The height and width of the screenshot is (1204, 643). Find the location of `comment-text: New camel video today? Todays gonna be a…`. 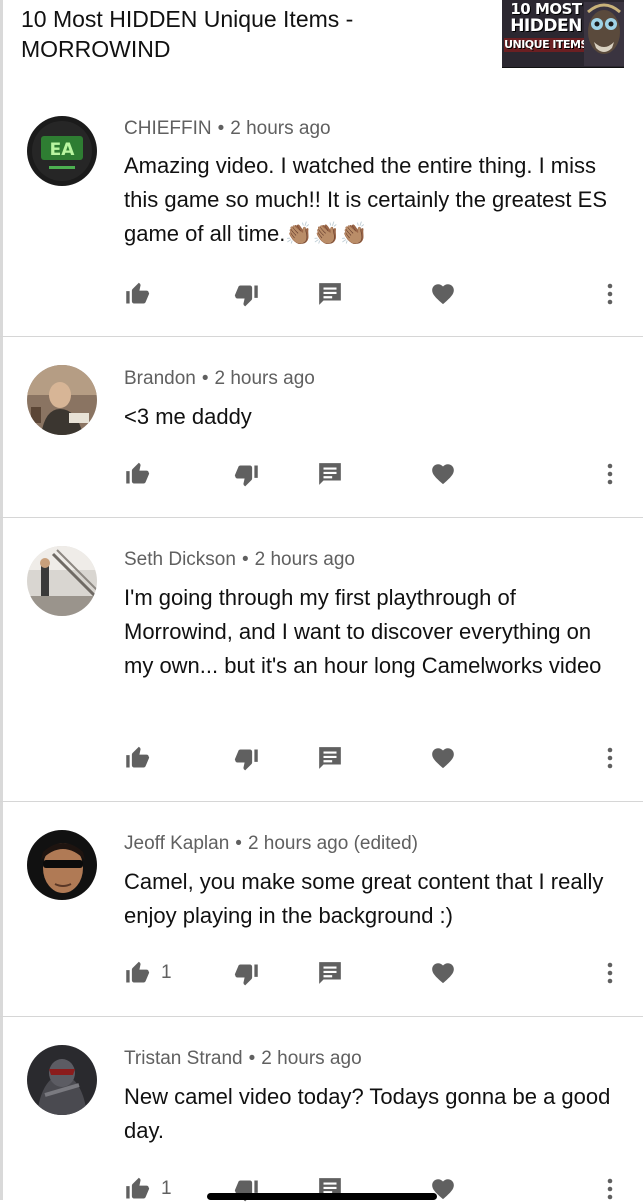

comment-text: New camel video today? Todays gonna be a… is located at coordinates (374, 1114).